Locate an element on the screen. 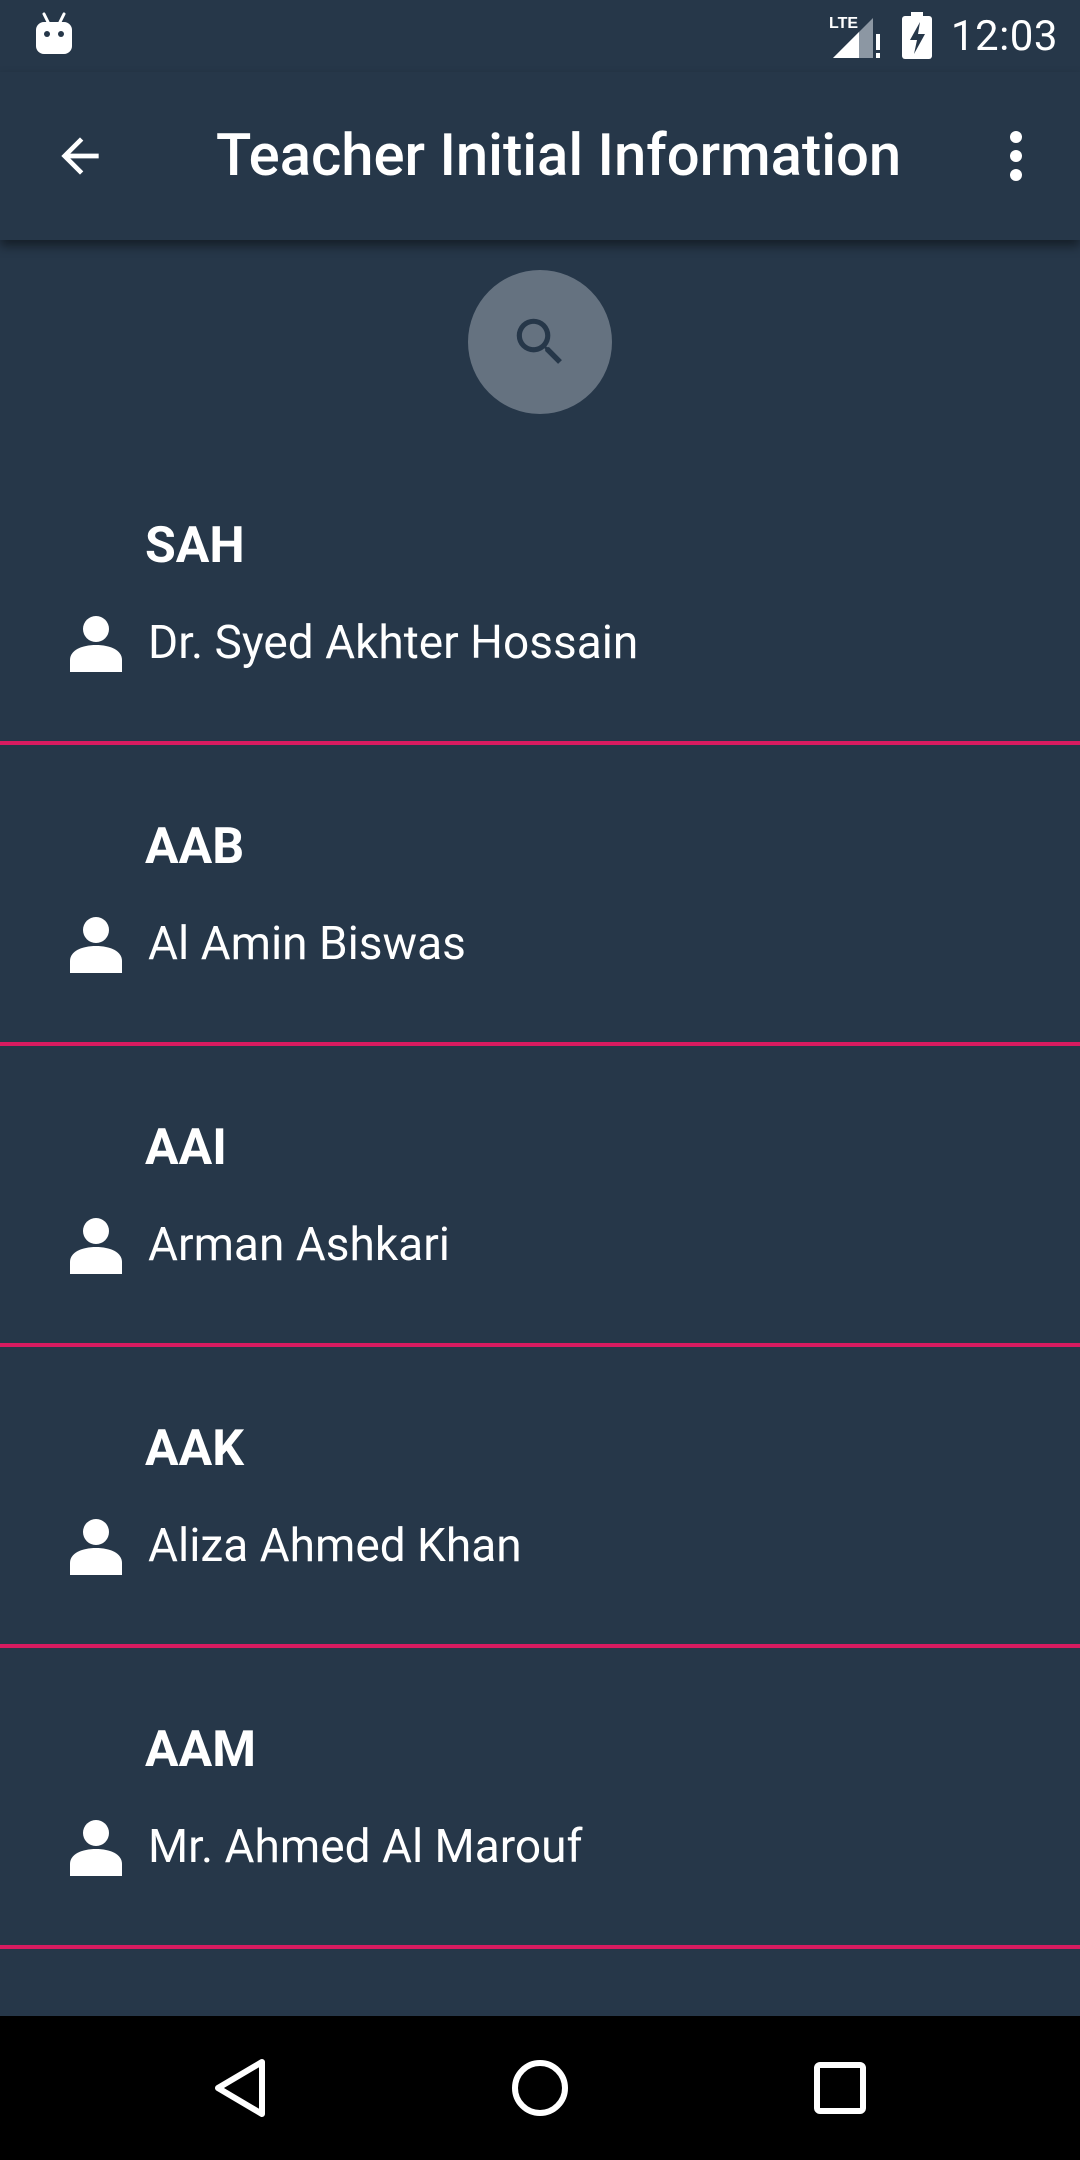 This screenshot has width=1080, height=2160. lte-signal-icon: LTE is located at coordinates (854, 36).